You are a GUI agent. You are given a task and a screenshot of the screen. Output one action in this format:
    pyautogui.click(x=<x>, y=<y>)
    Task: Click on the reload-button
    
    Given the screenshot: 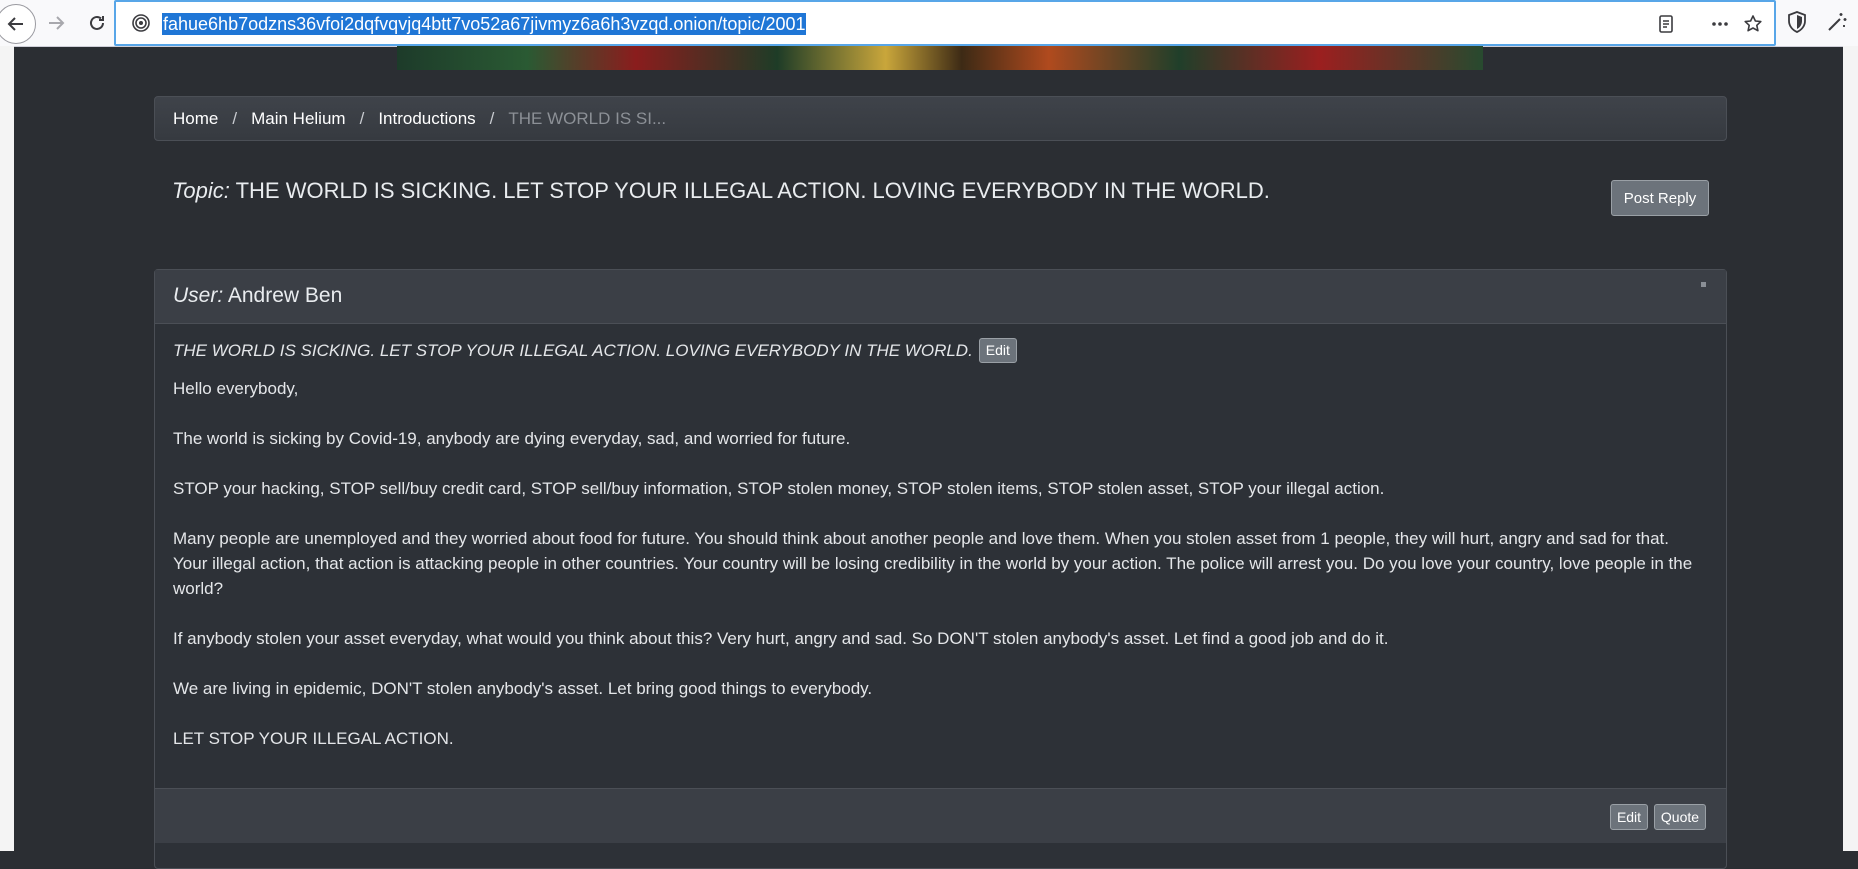 What is the action you would take?
    pyautogui.click(x=97, y=23)
    